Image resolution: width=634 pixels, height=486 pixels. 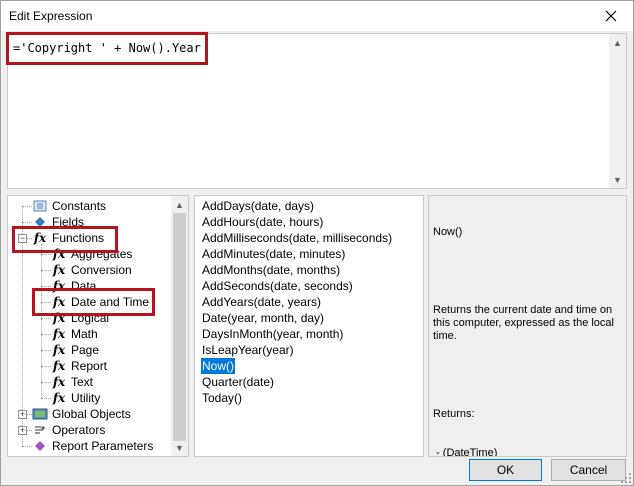 What do you see at coordinates (263, 318) in the screenshot?
I see `function-item: Date(year, month, day)` at bounding box center [263, 318].